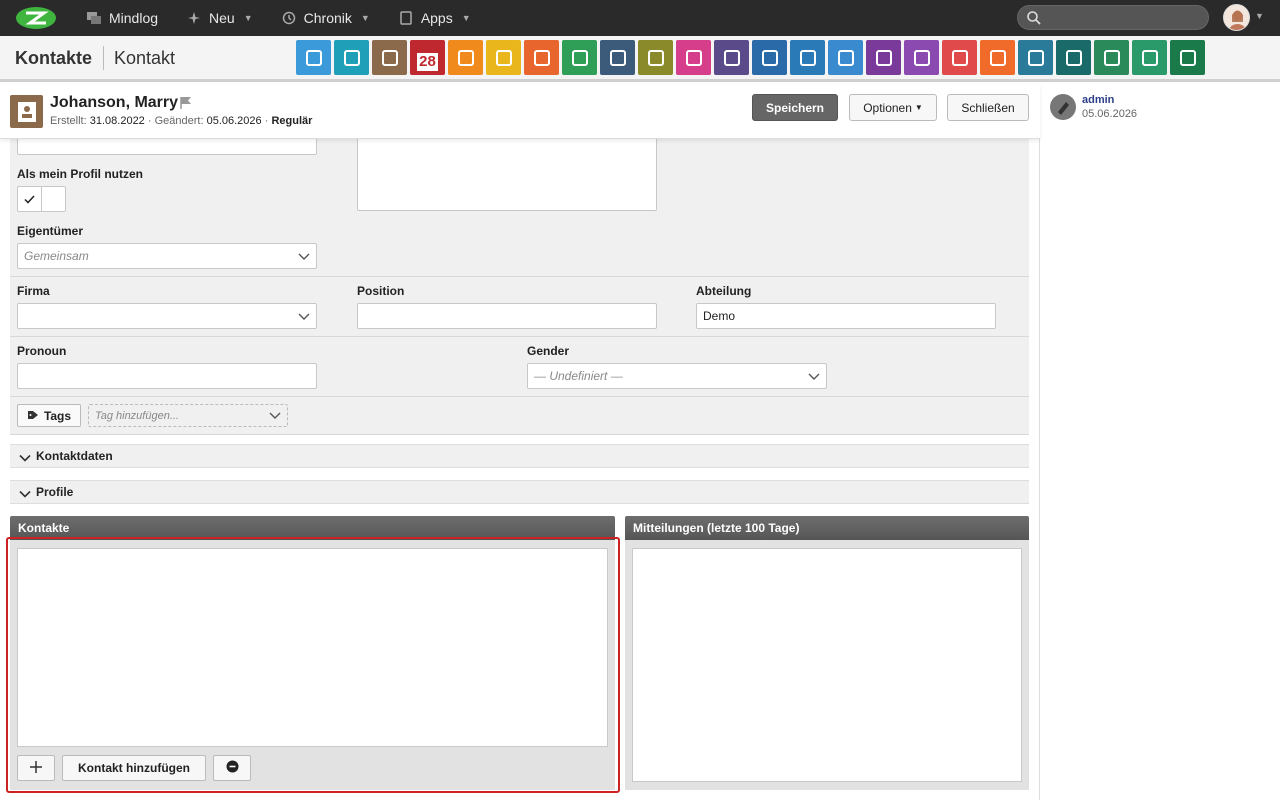 The image size is (1280, 800). I want to click on section-profile: Profile, so click(519, 492).